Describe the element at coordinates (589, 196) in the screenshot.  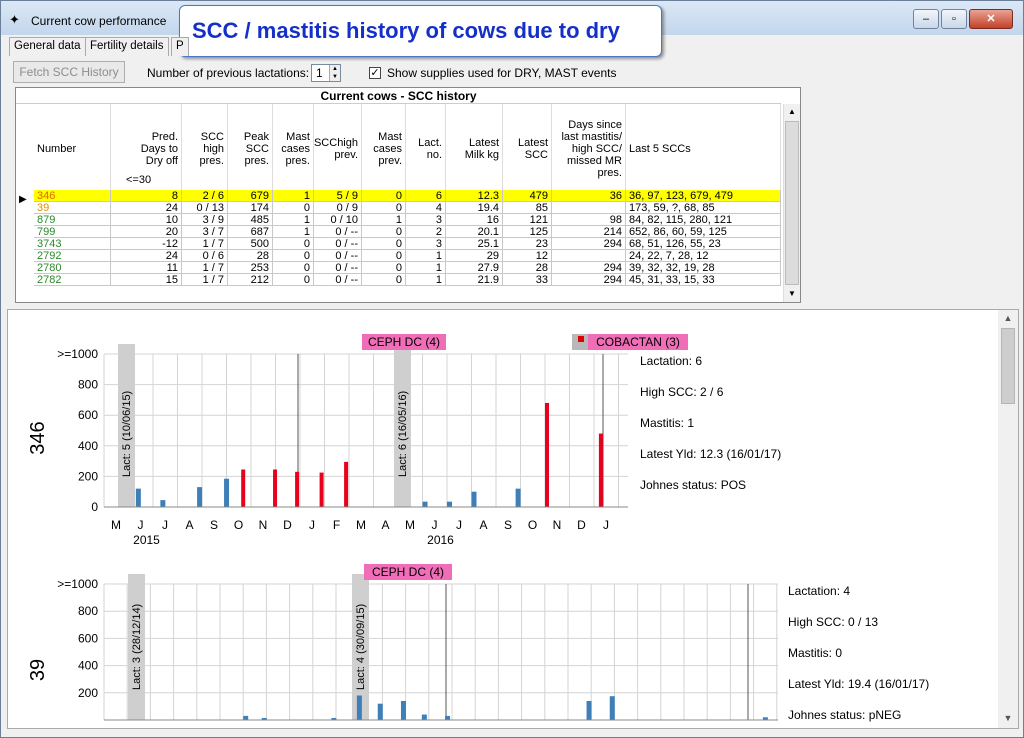
I see `table-cell: 36` at that location.